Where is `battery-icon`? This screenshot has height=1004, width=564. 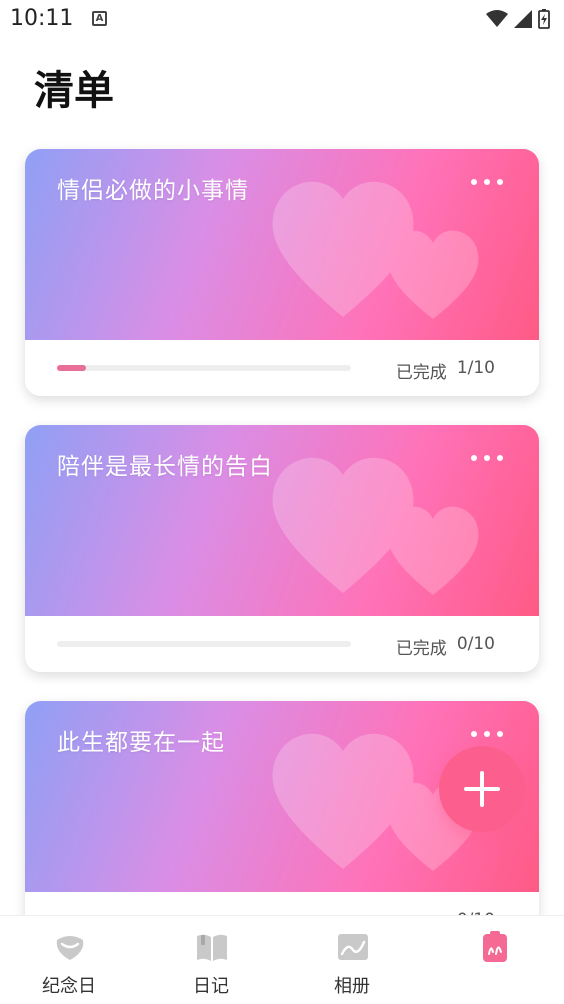 battery-icon is located at coordinates (544, 19).